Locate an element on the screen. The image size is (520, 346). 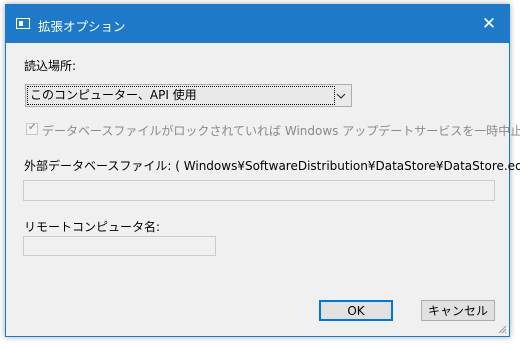
close-button: ✕ is located at coordinates (489, 24).